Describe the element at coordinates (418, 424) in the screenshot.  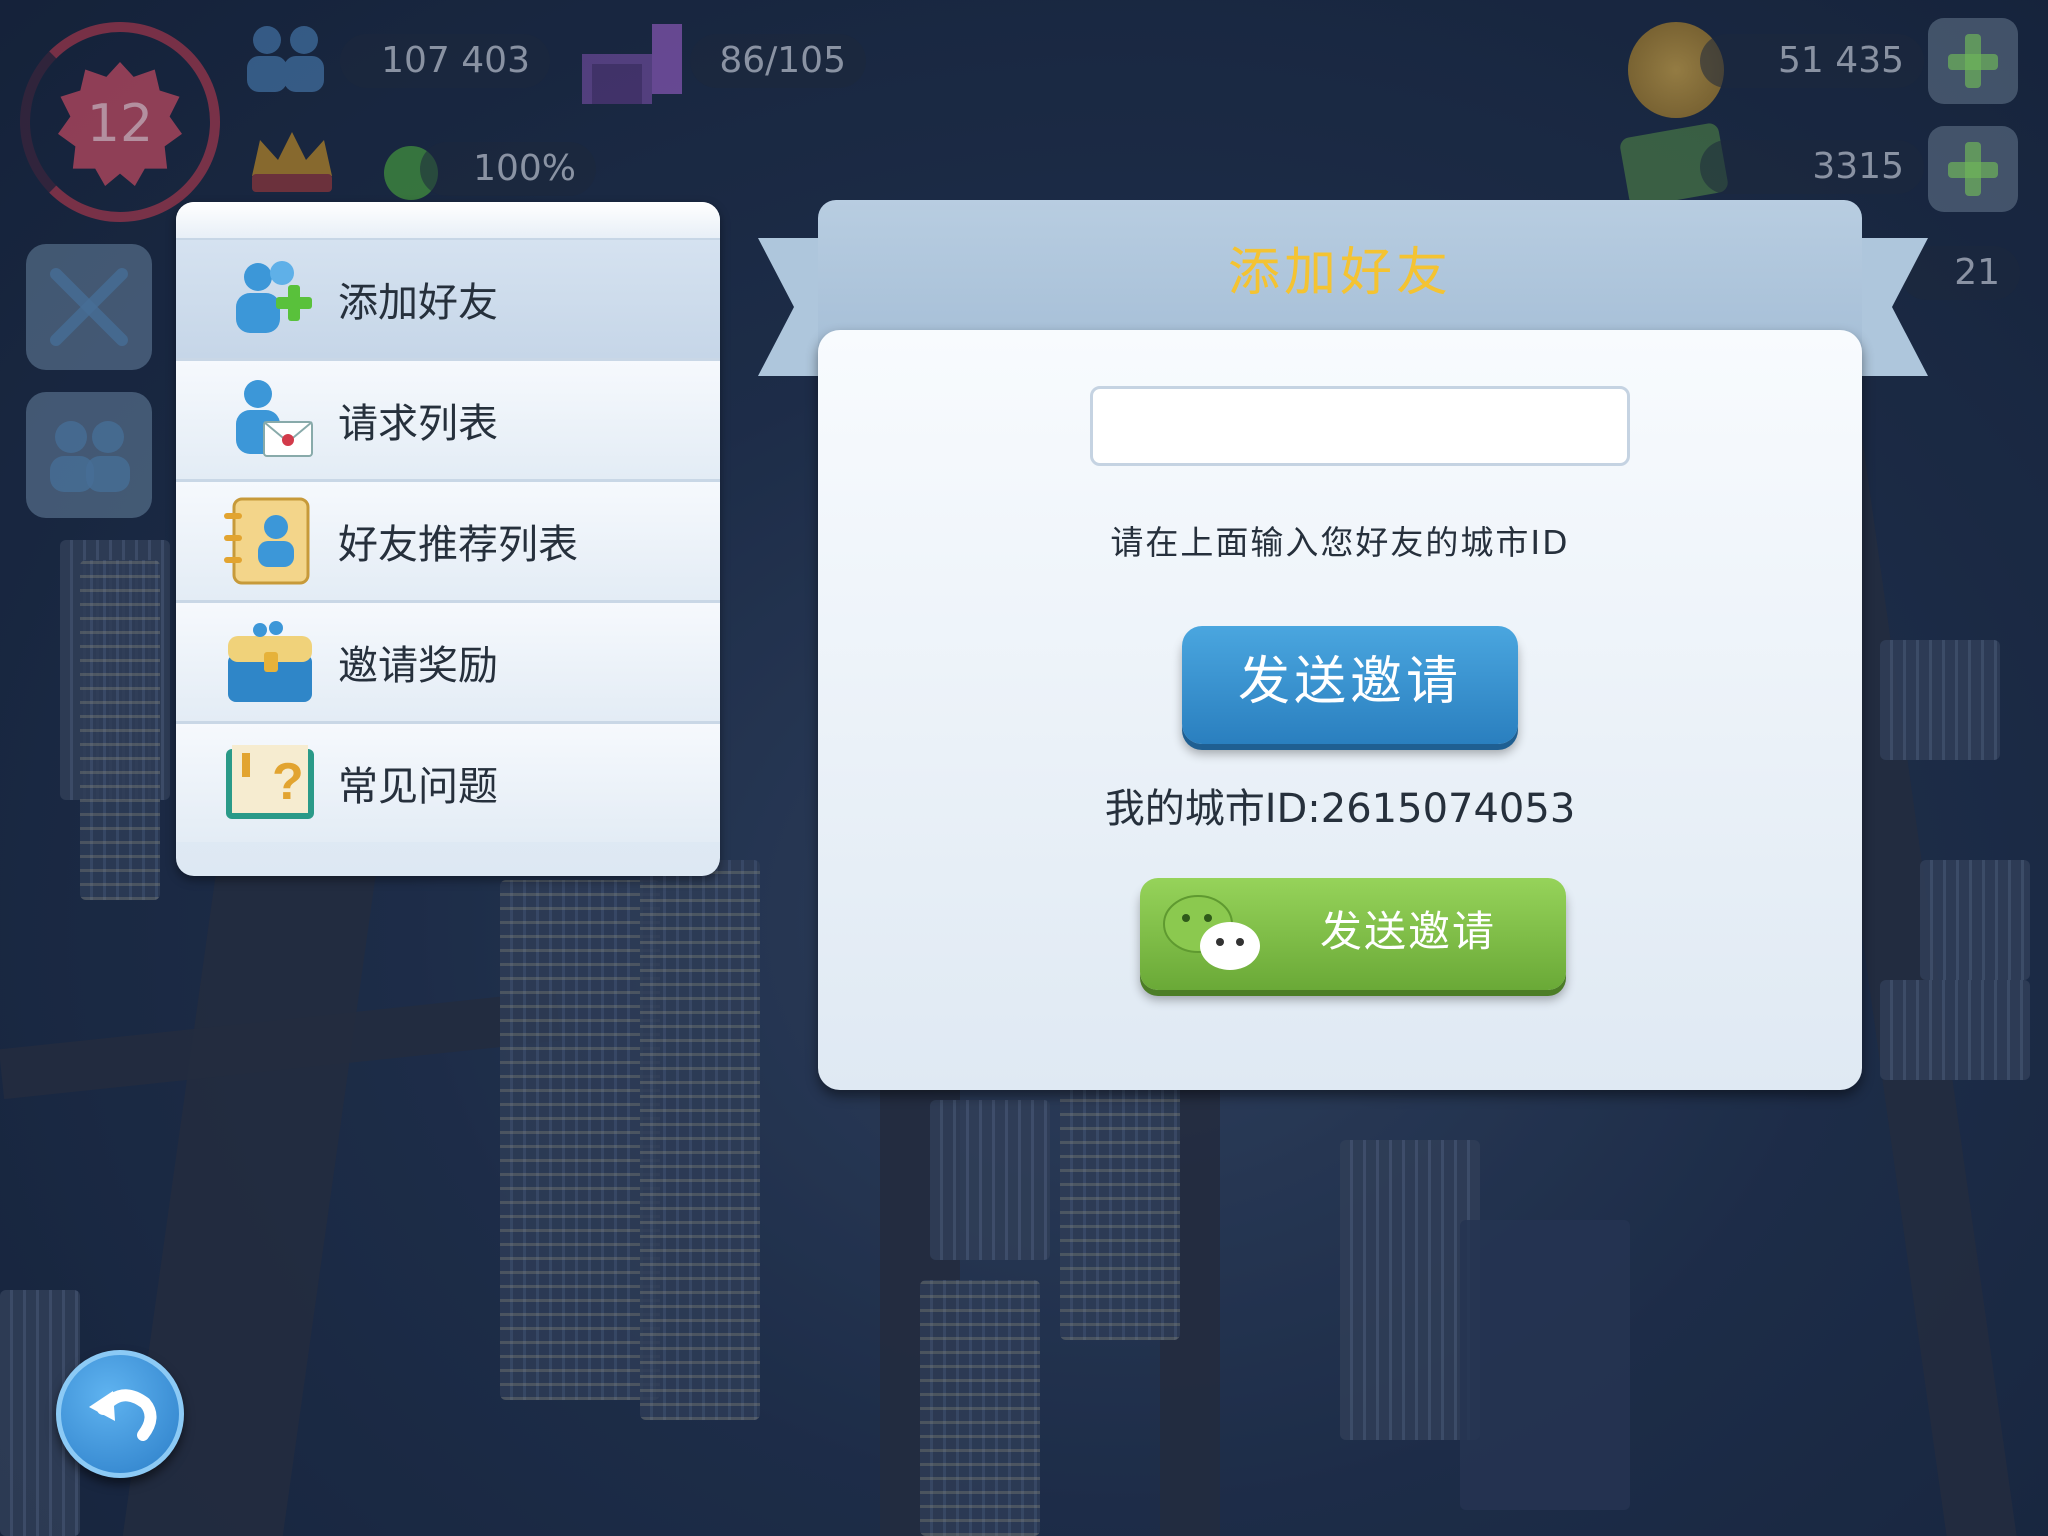
I see `menu-item-label: 请求列表` at that location.